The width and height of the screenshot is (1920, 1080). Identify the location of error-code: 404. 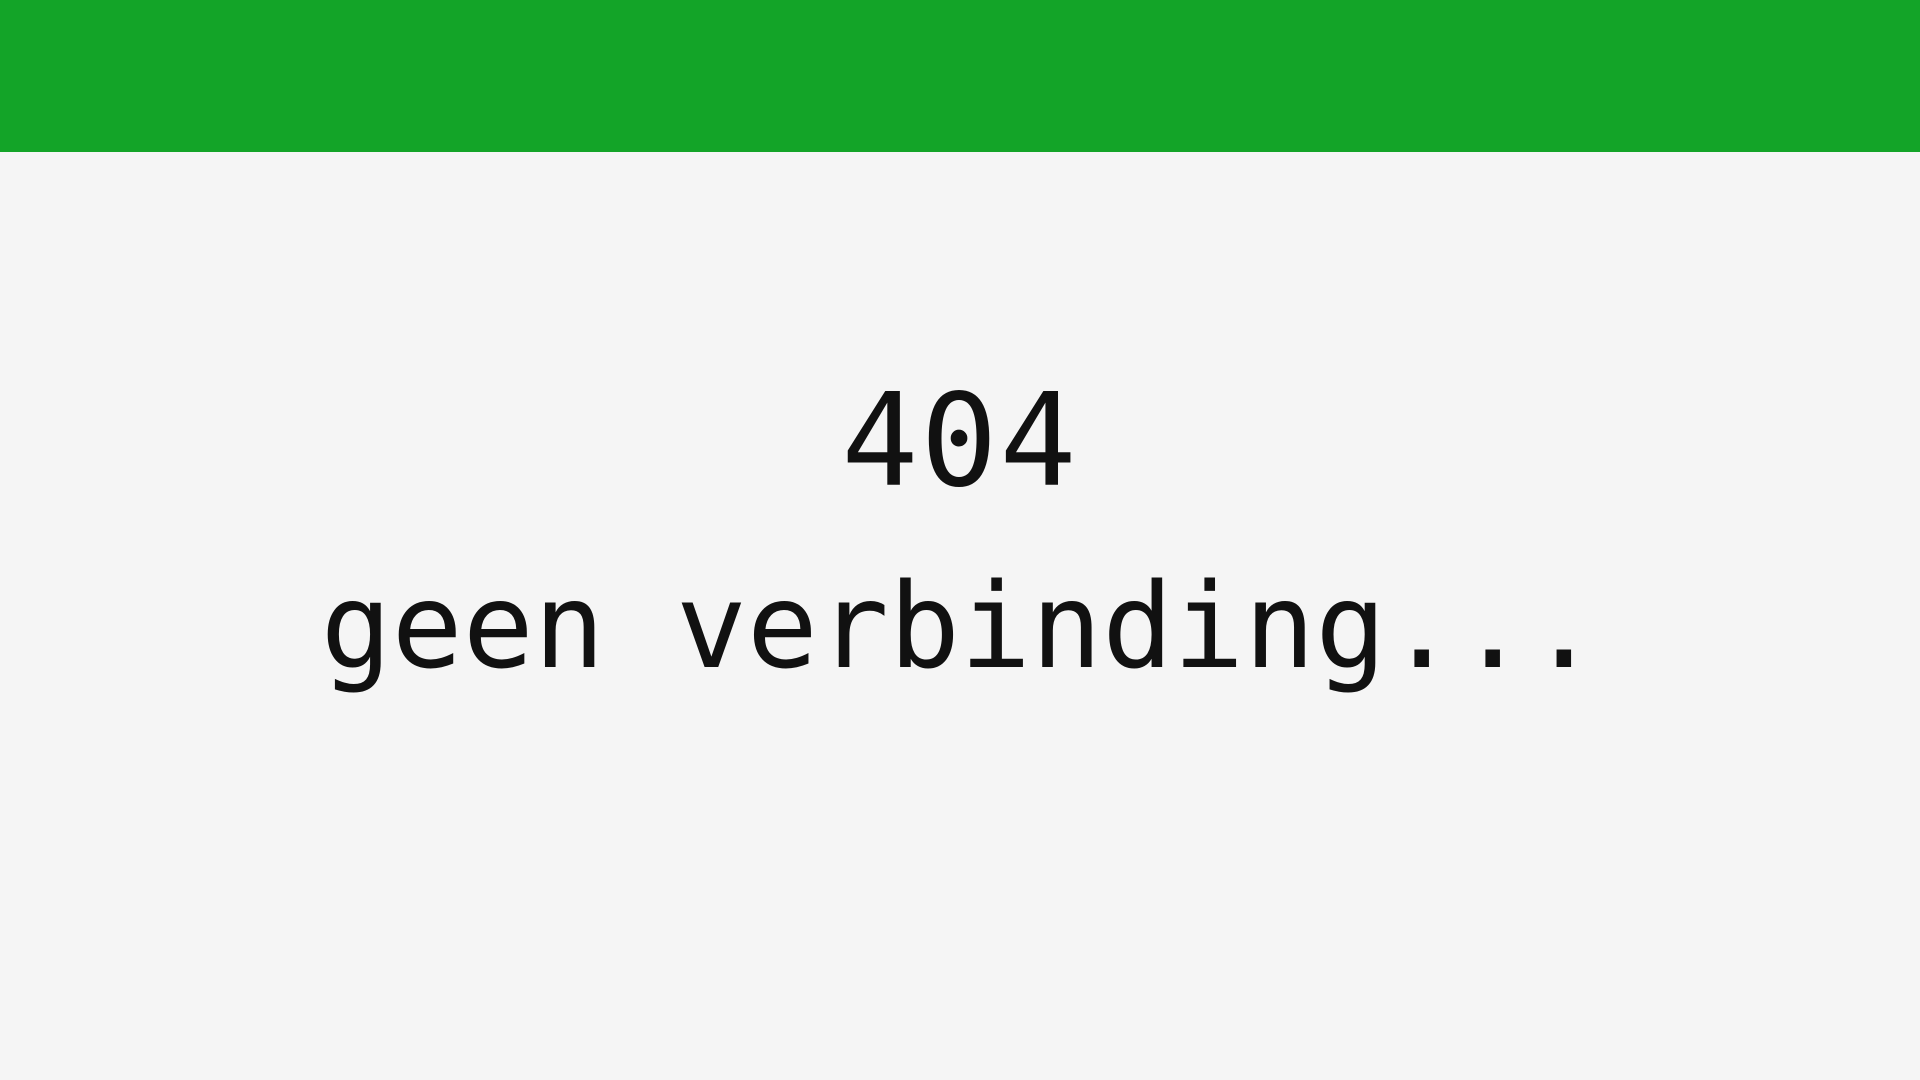
(960, 441).